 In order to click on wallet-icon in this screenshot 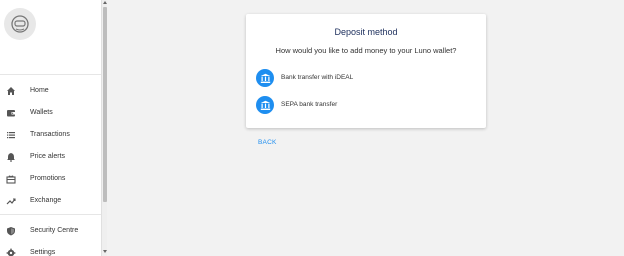, I will do `click(10, 112)`.